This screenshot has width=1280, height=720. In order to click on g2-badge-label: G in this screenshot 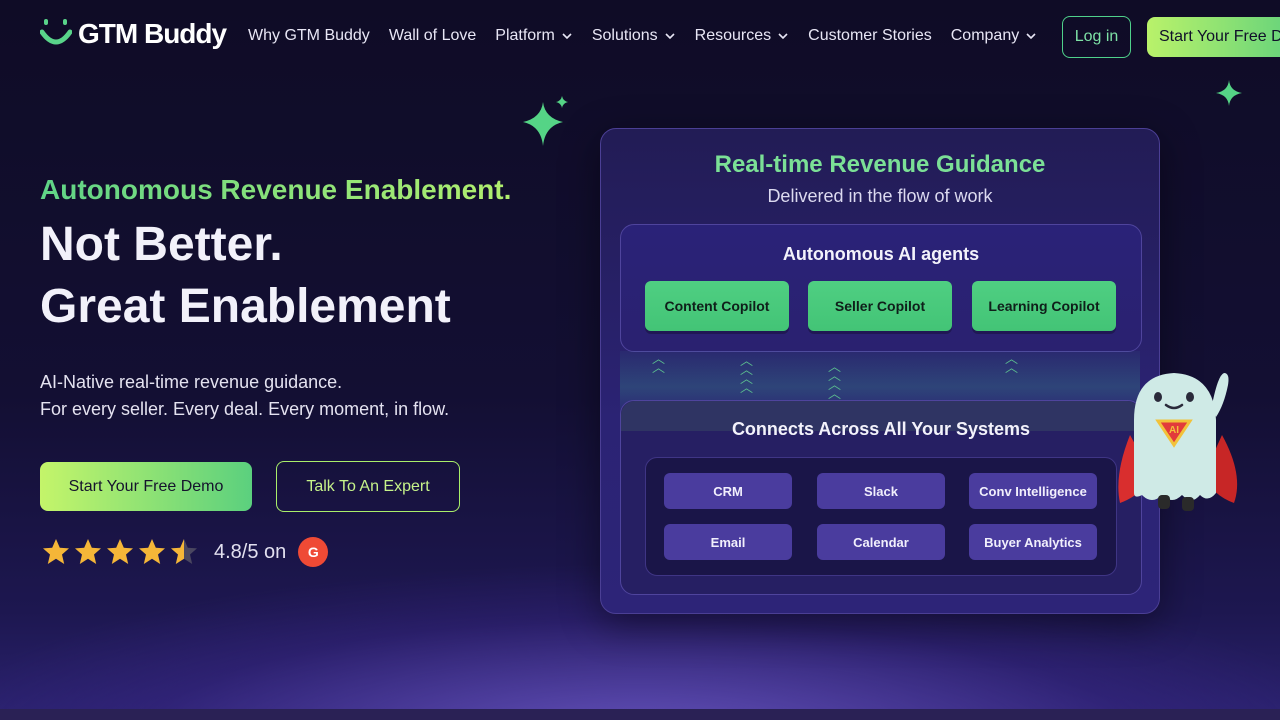, I will do `click(313, 552)`.